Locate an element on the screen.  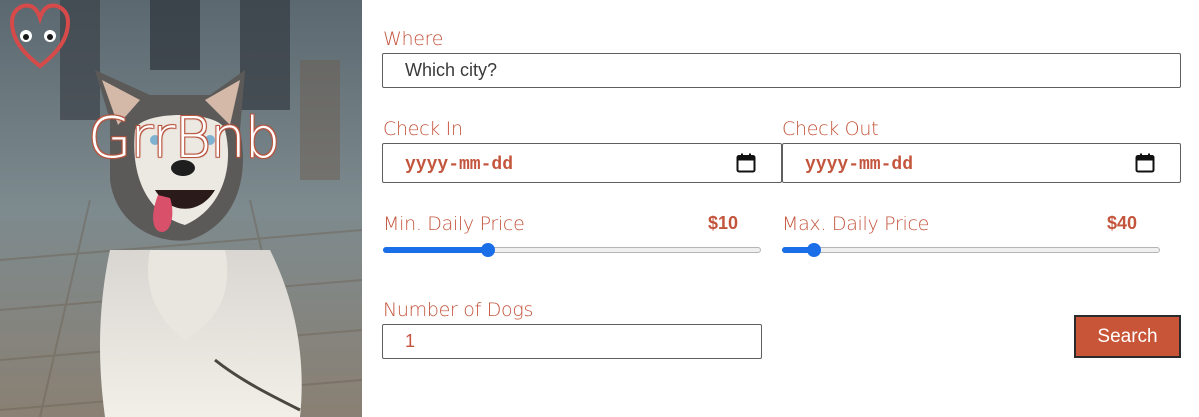
max-price-label: Max. Daily Price is located at coordinates (856, 224).